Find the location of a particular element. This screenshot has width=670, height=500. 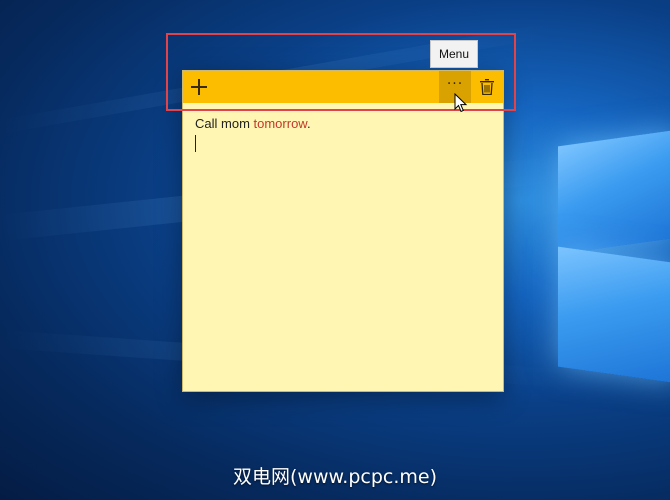

note-text-plain: Call mom is located at coordinates (224, 123).